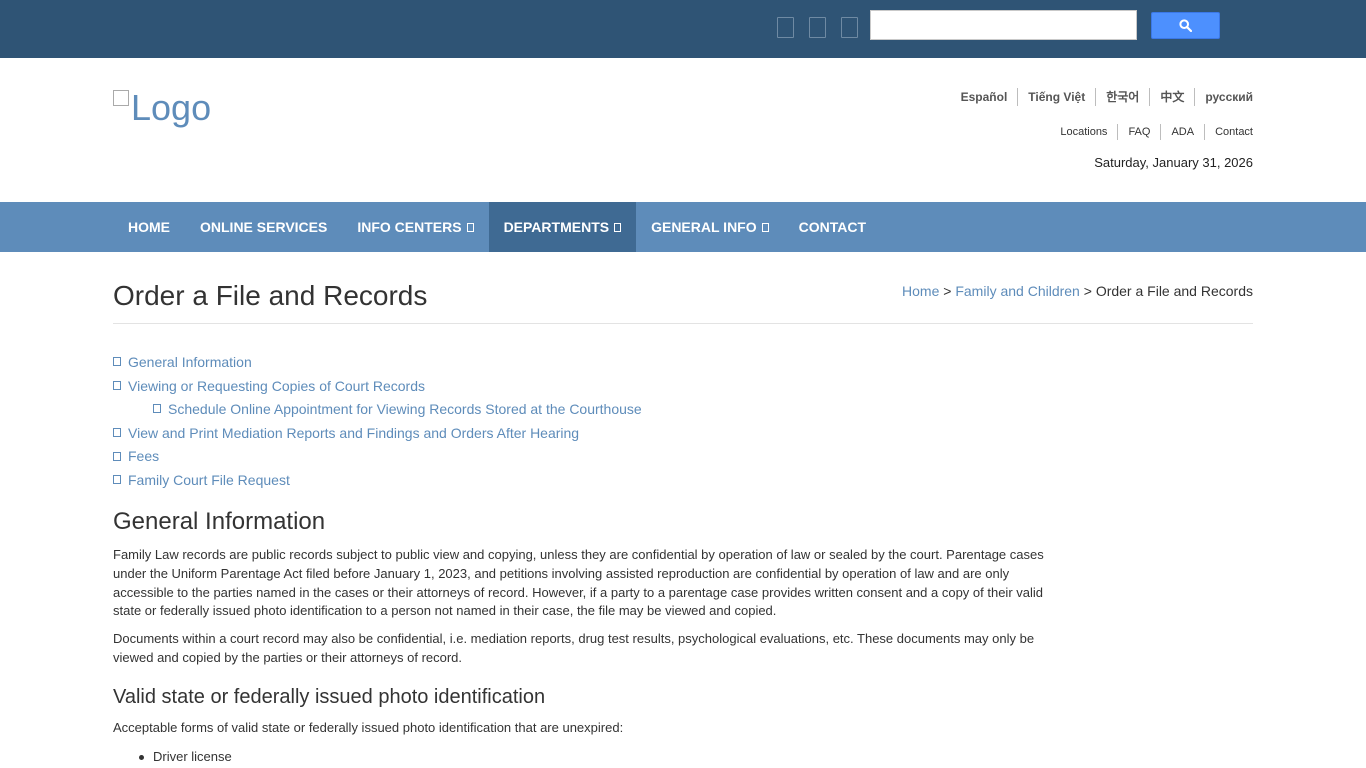  Describe the element at coordinates (984, 97) in the screenshot. I see `lang-link-es: Español` at that location.